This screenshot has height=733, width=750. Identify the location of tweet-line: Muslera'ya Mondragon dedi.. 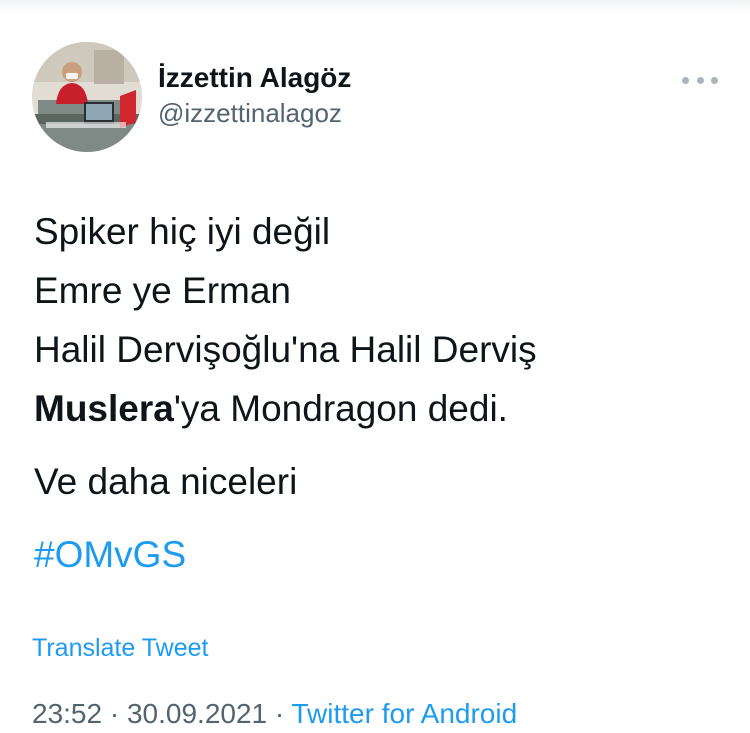
(379, 408).